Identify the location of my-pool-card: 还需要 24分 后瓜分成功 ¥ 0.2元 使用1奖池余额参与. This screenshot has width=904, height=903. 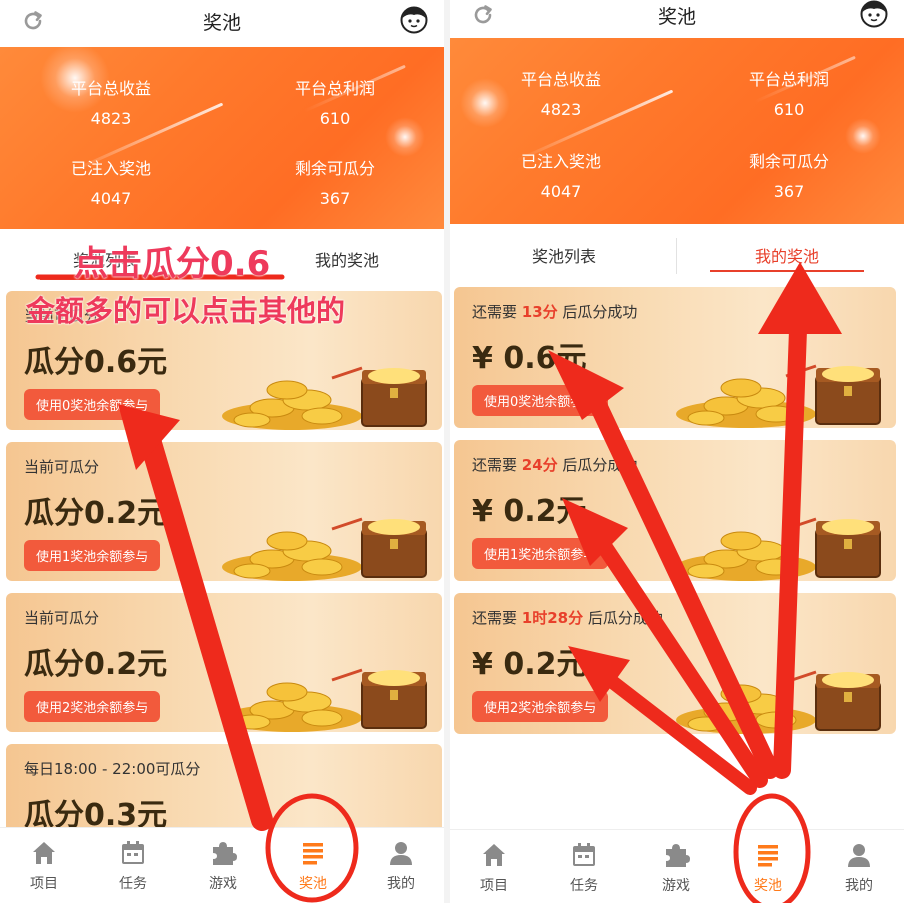
(675, 510).